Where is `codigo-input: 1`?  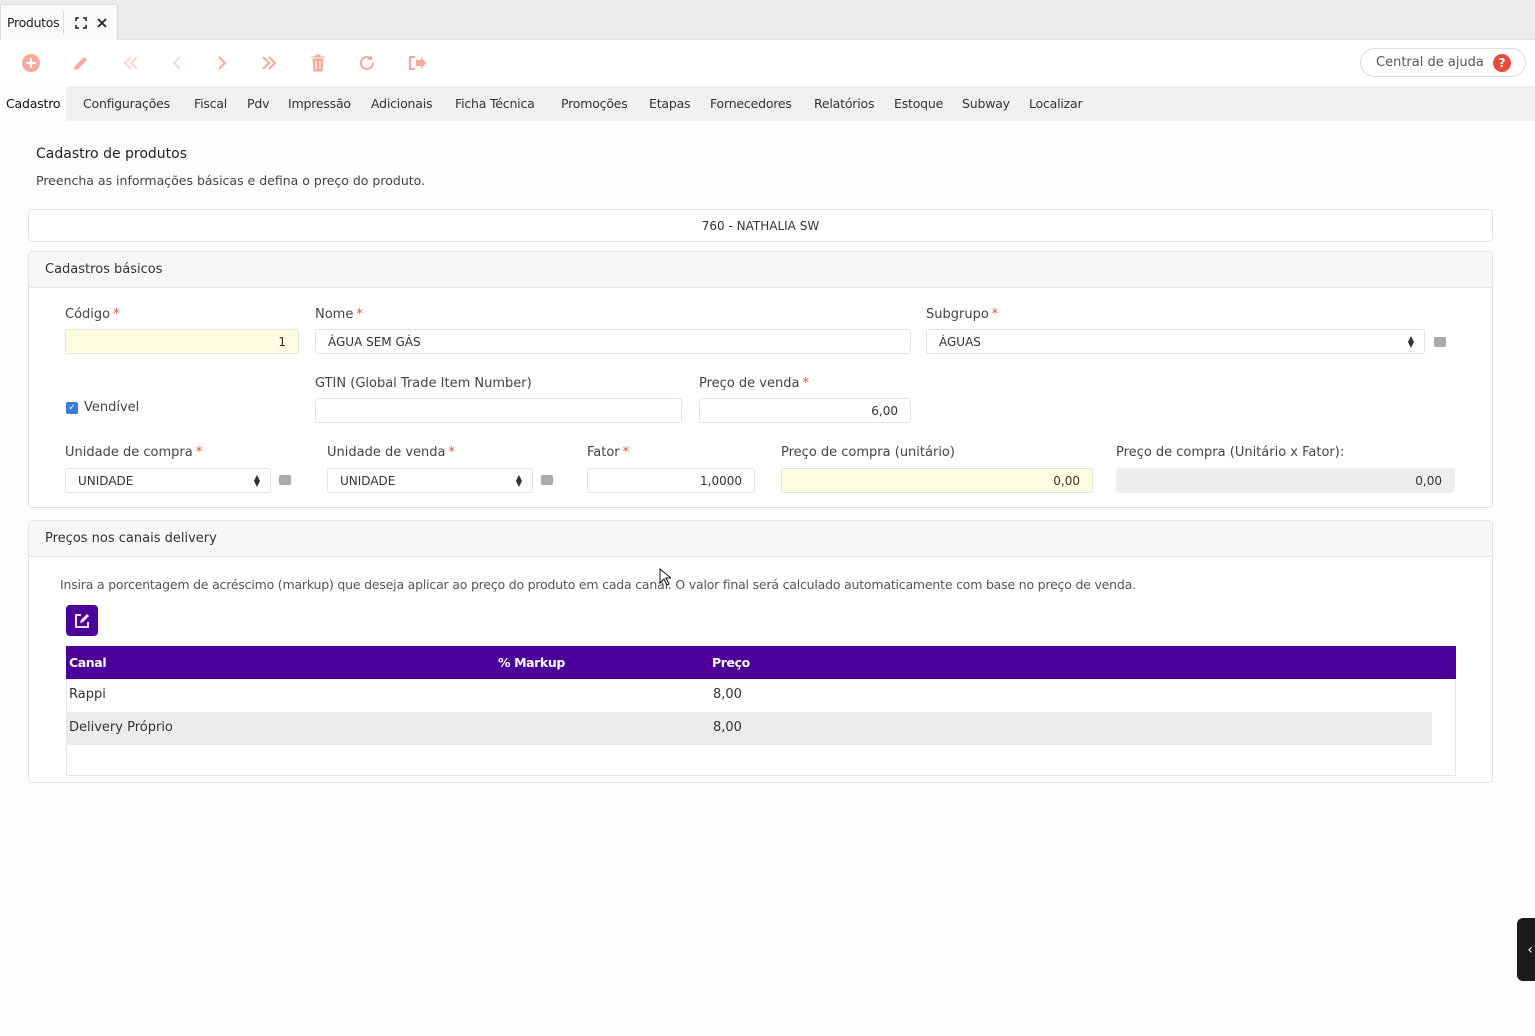 codigo-input: 1 is located at coordinates (182, 341).